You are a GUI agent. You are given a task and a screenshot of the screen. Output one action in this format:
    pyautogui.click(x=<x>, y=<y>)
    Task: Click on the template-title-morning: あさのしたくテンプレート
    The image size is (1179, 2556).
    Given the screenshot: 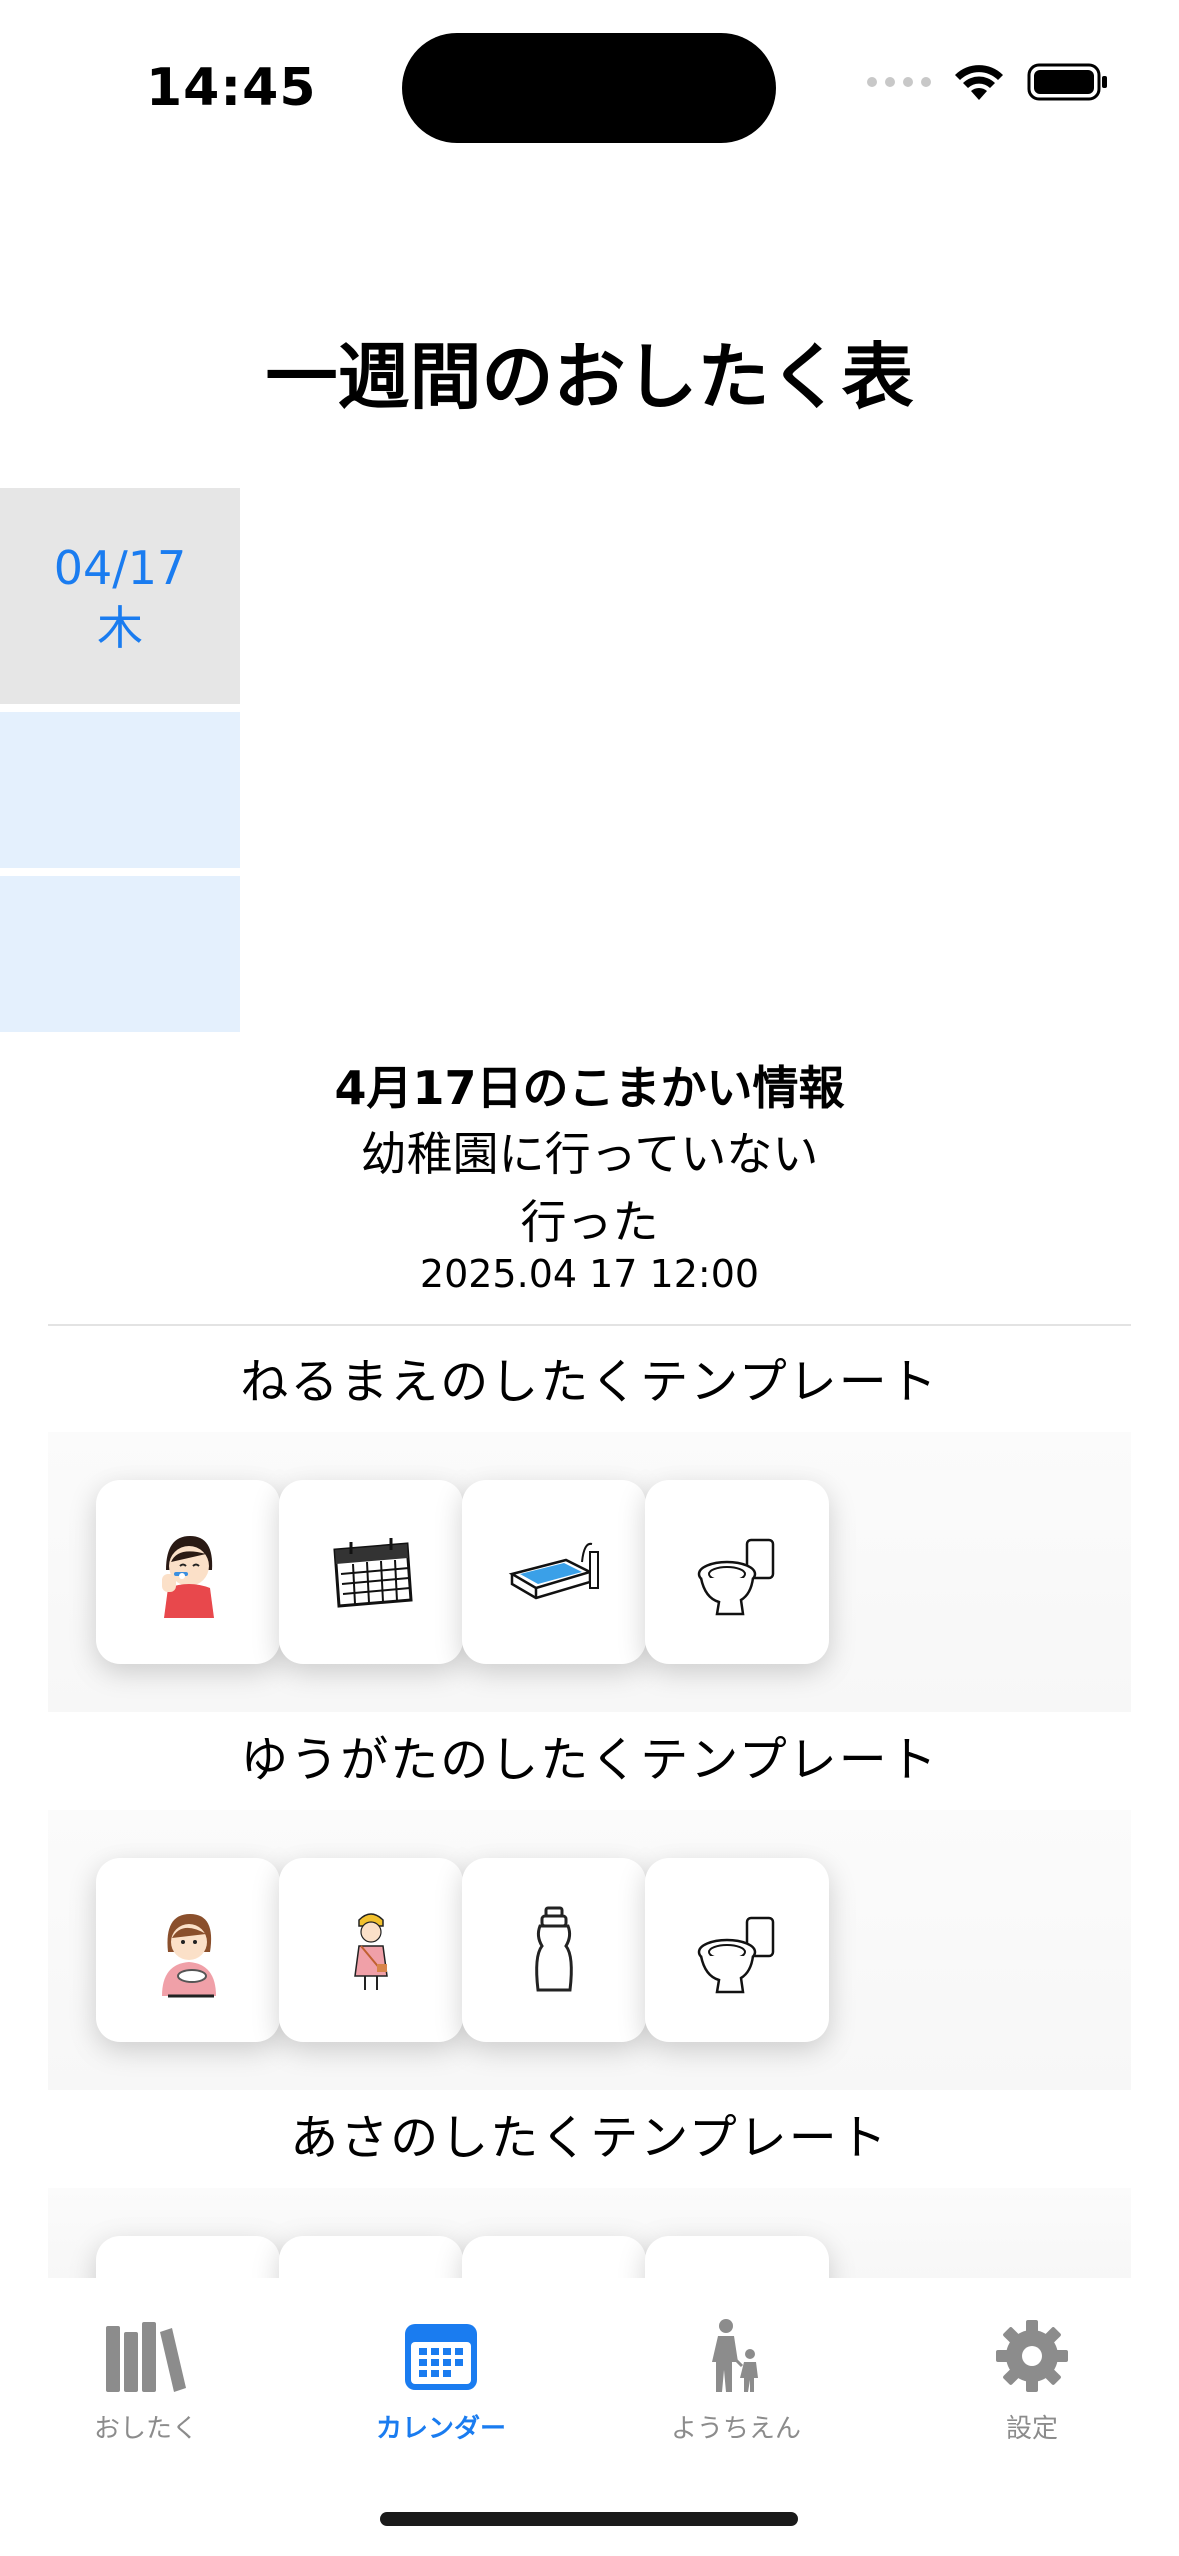 What is the action you would take?
    pyautogui.click(x=589, y=2138)
    